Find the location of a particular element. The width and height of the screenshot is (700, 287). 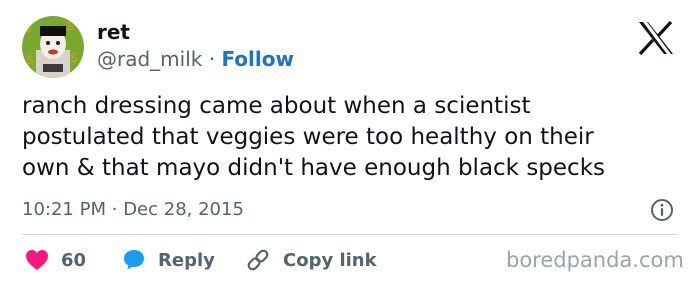

copy-link-label: Copy link is located at coordinates (330, 260).